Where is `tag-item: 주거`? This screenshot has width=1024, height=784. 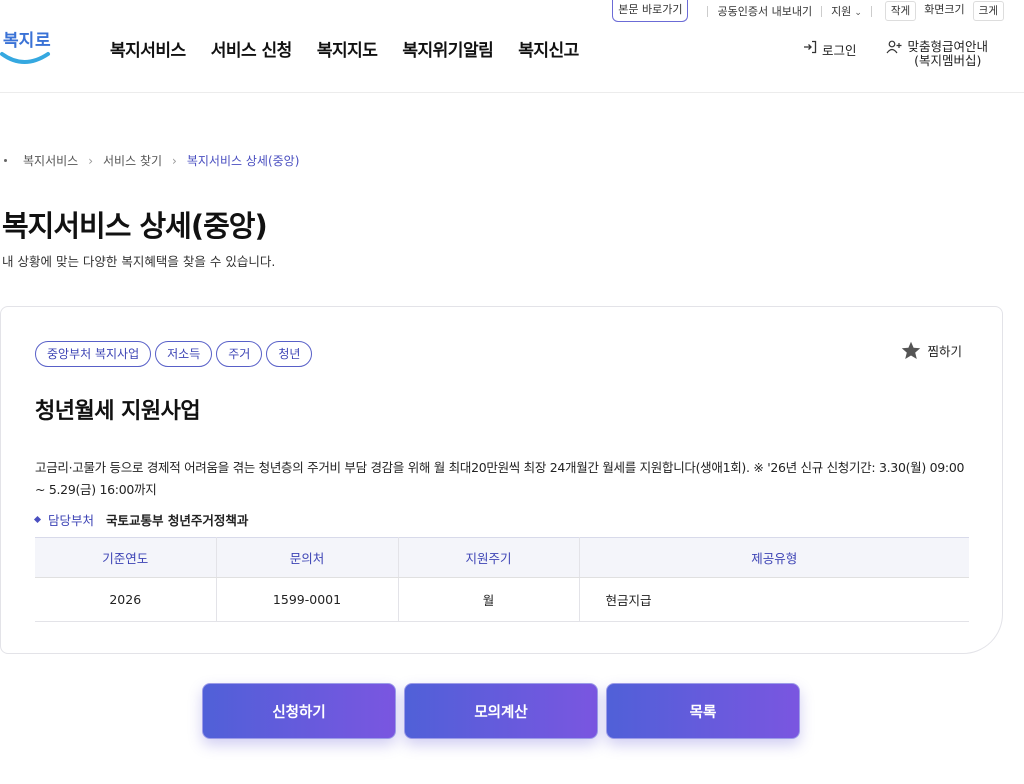 tag-item: 주거 is located at coordinates (239, 354).